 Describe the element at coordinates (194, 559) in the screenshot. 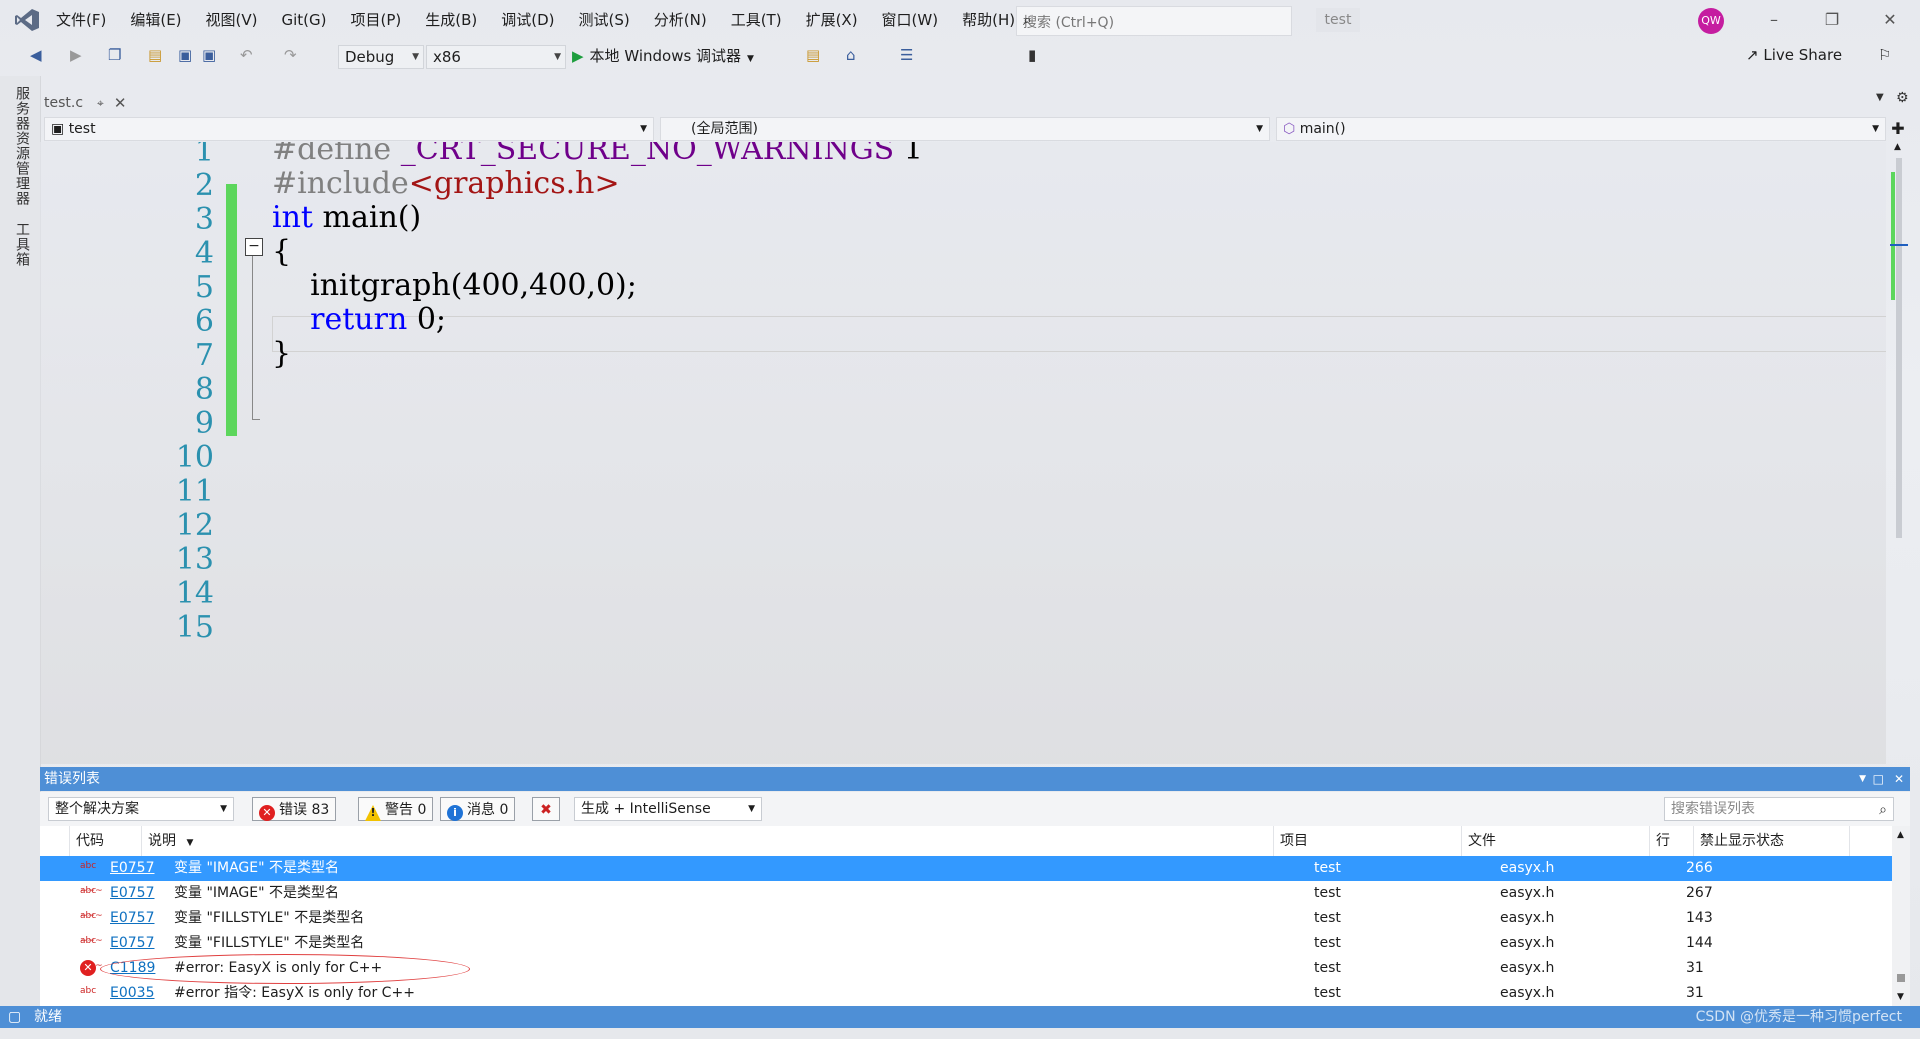

I see `line-number: 13` at that location.